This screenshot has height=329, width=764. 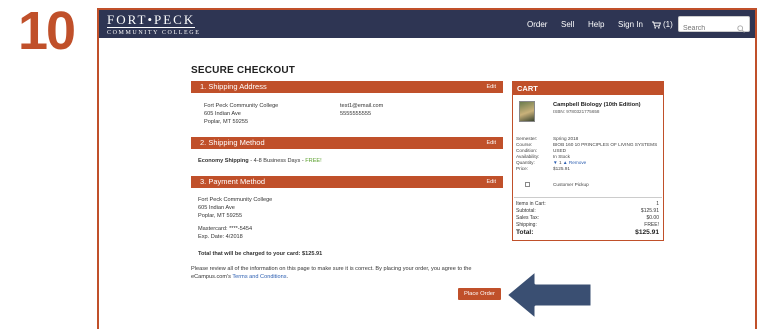 What do you see at coordinates (527, 218) in the screenshot?
I see `sales-tax-label: Sales Tax:` at bounding box center [527, 218].